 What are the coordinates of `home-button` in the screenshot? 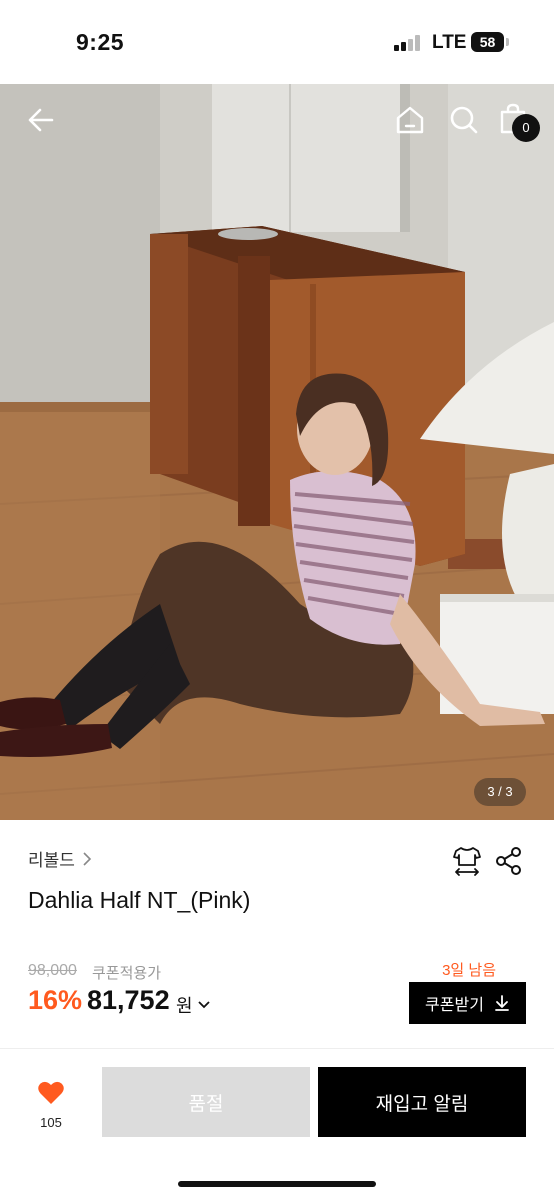 It's located at (410, 120).